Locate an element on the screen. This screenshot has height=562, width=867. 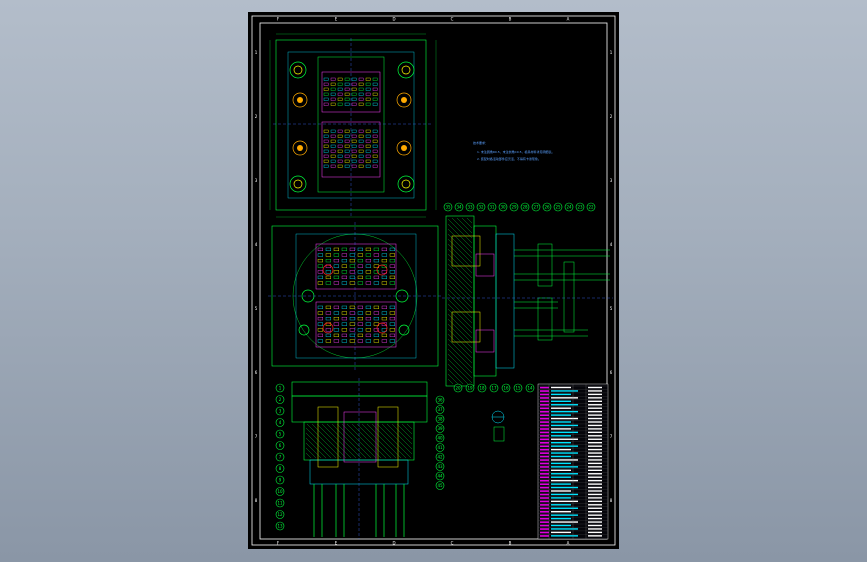
bottom-plan-view is located at coordinates (355, 297).